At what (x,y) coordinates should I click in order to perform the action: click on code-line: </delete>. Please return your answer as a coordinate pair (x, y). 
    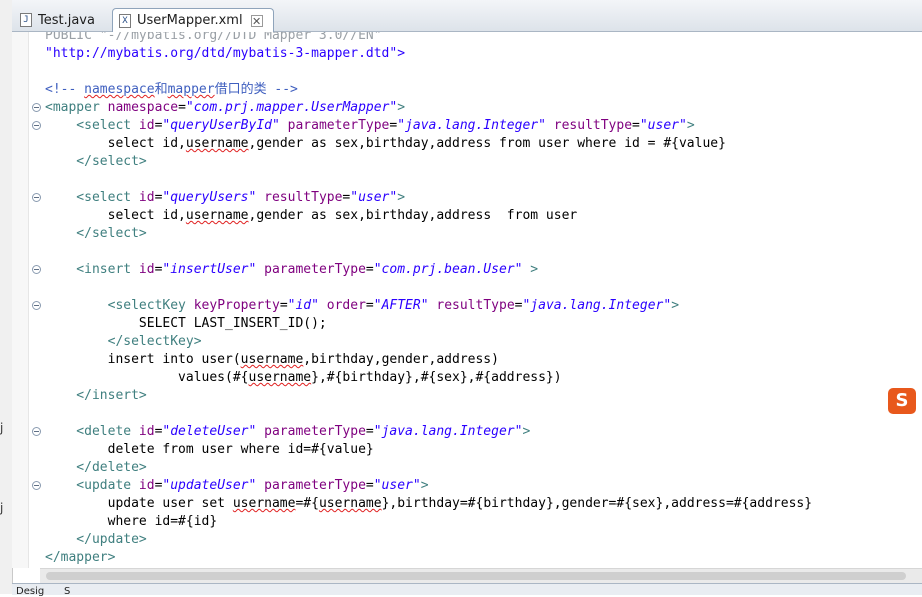
    Looking at the image, I should click on (428, 468).